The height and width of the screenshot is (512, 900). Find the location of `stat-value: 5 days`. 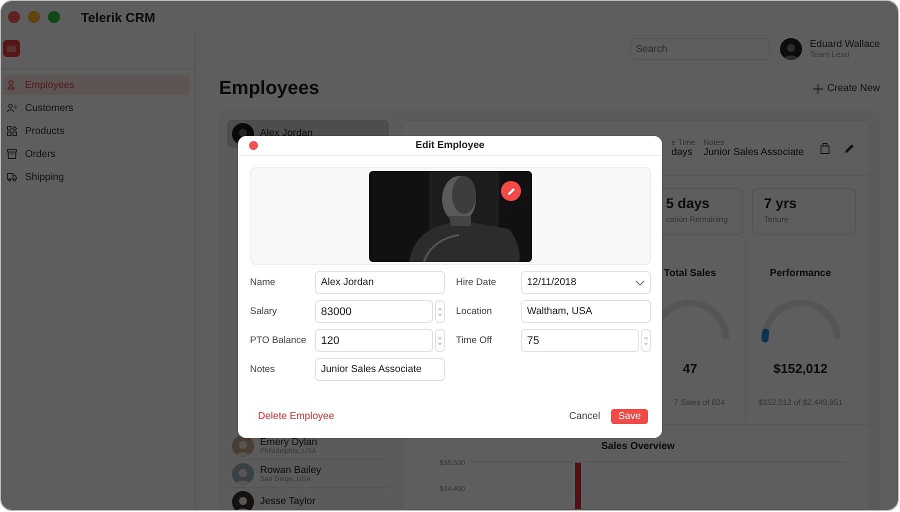

stat-value: 5 days is located at coordinates (688, 203).